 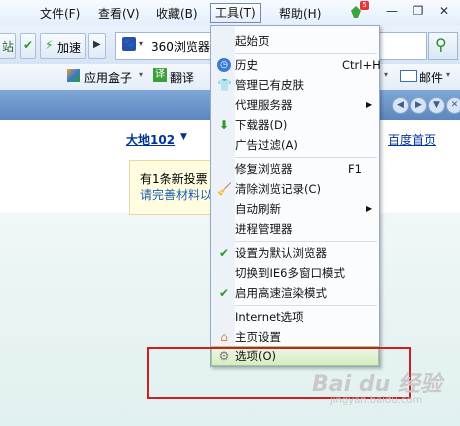 What do you see at coordinates (264, 105) in the screenshot?
I see `menu-item-label: 代理服务器` at bounding box center [264, 105].